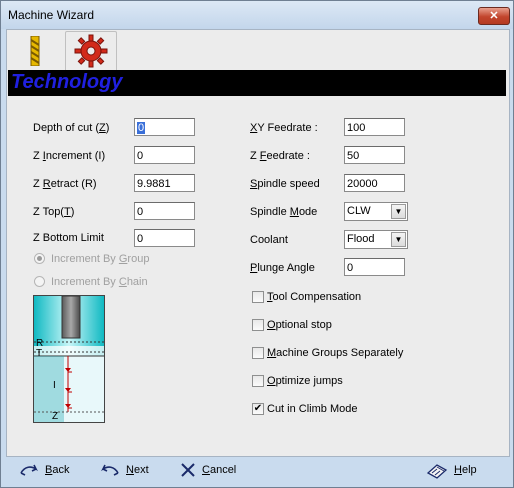  Describe the element at coordinates (299, 325) in the screenshot. I see `optional-stop-label: Optional stop` at that location.